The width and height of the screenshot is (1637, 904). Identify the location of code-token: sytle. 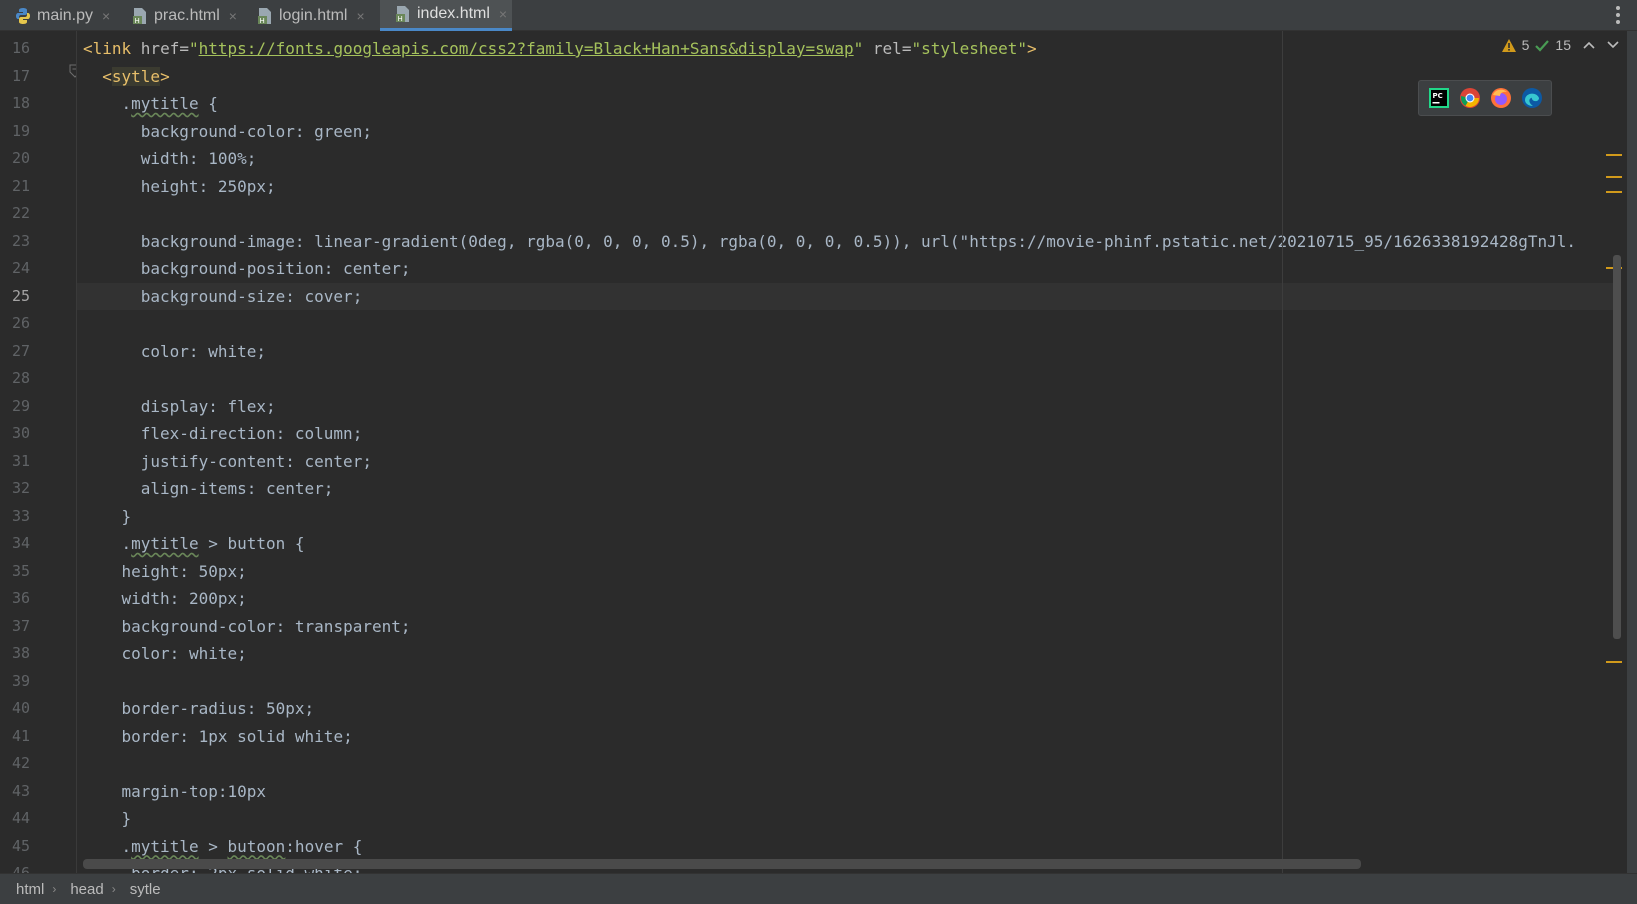
(136, 76).